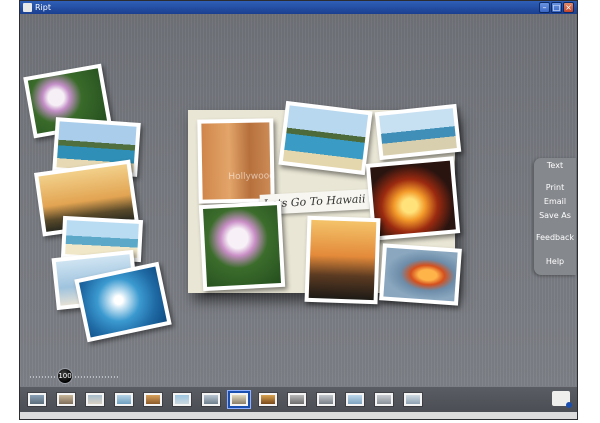 The width and height of the screenshot is (600, 423). What do you see at coordinates (298, 7) in the screenshot?
I see `title-bar: Ript – □ ×` at bounding box center [298, 7].